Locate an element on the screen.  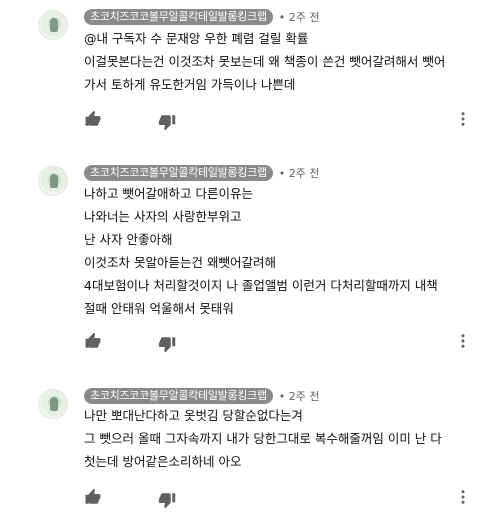
comment-line: 그 뺏으러 올때 그자속까지 내가 당한그대로 복수해줄꺼임 이미 난 다 is located at coordinates (263, 438).